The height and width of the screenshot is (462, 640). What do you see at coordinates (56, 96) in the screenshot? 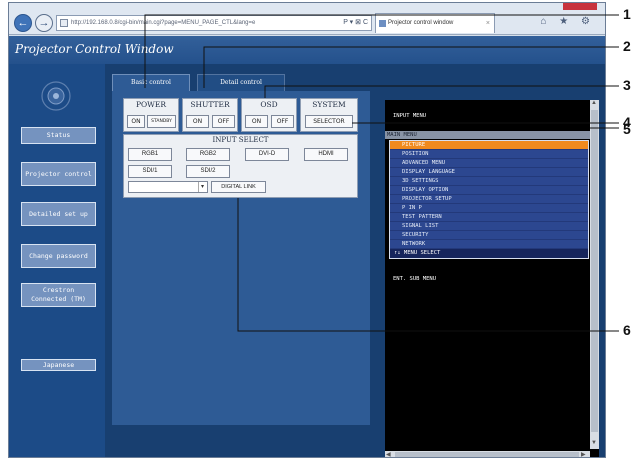
I see `projector-logo-icon` at bounding box center [56, 96].